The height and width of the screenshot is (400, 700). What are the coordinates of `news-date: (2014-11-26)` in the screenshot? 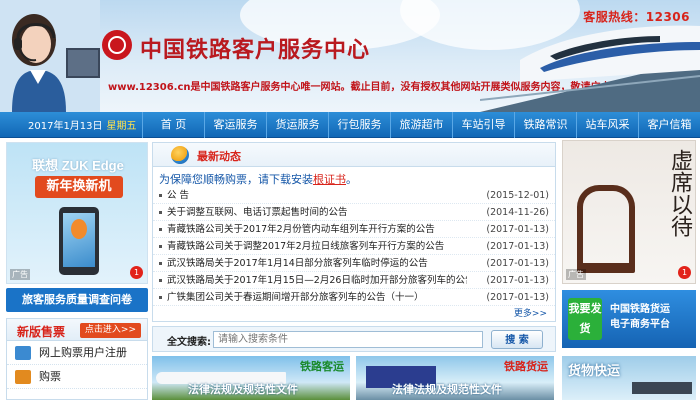 It's located at (517, 212).